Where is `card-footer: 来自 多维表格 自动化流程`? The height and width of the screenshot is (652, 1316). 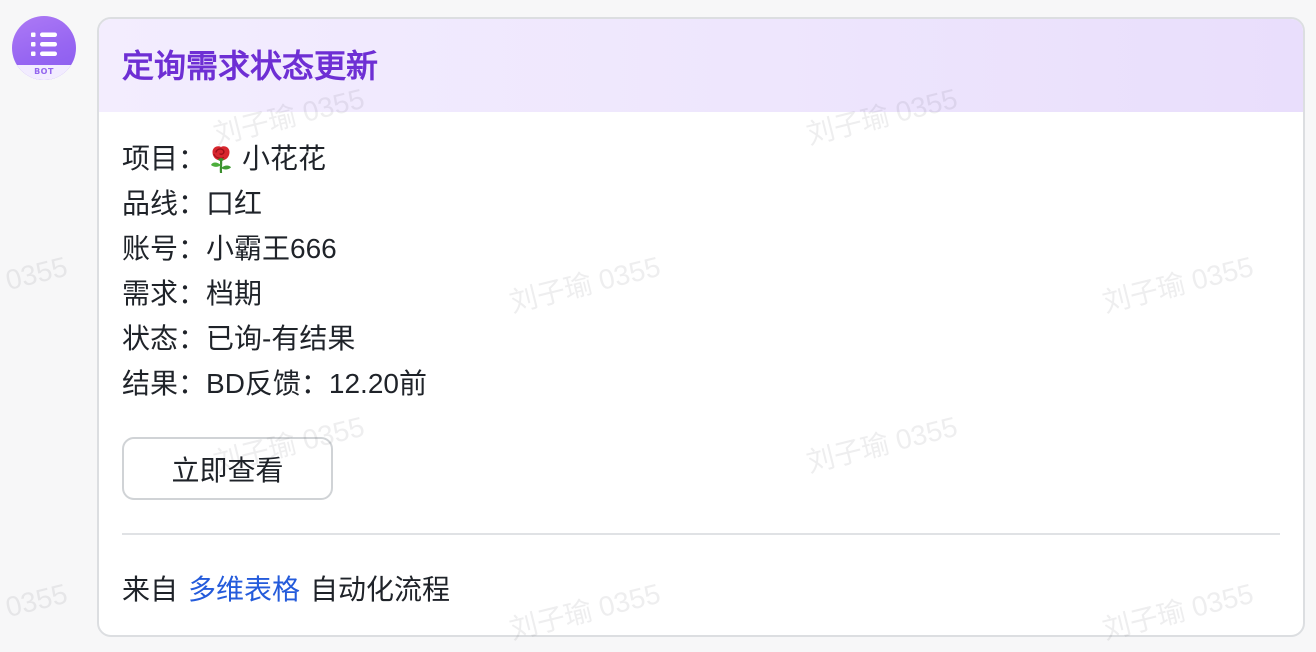 card-footer: 来自 多维表格 自动化流程 is located at coordinates (701, 589).